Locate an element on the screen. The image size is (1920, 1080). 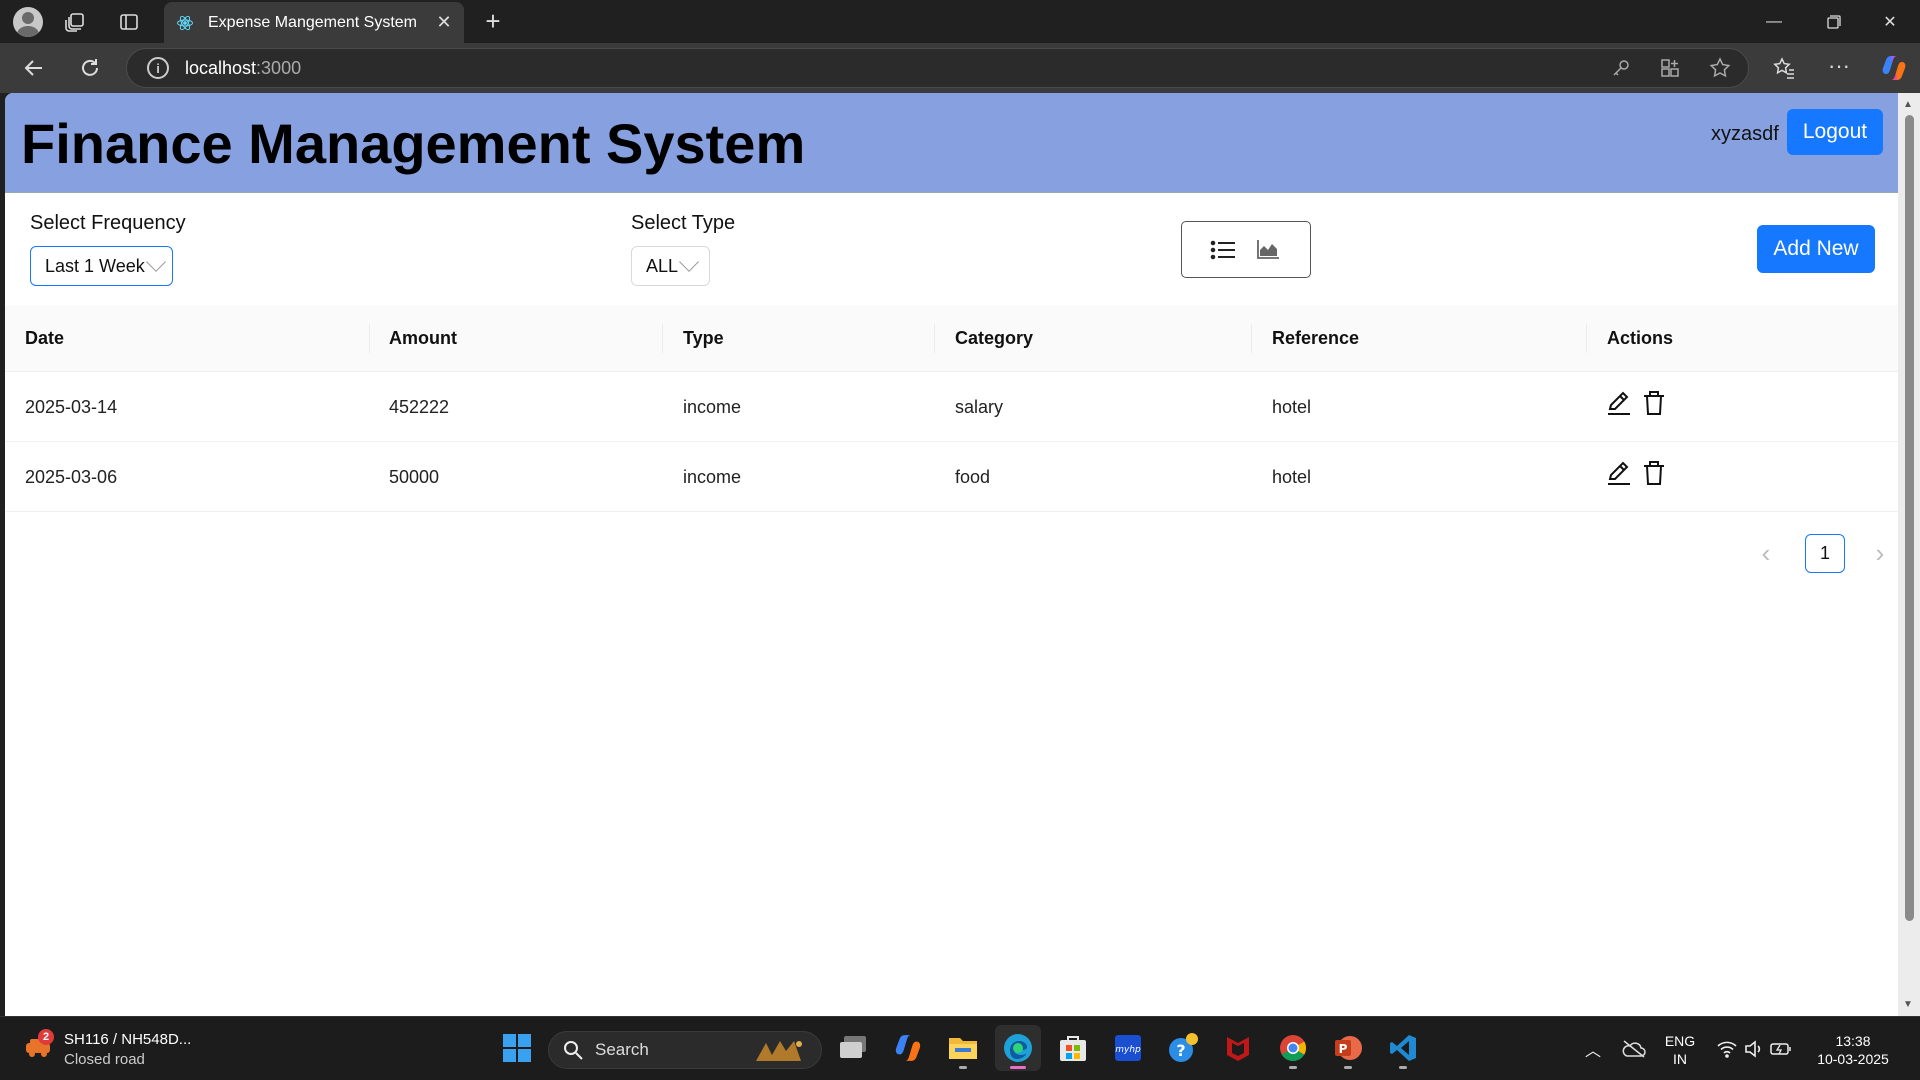
username-label: xyzasdf is located at coordinates (1745, 134).